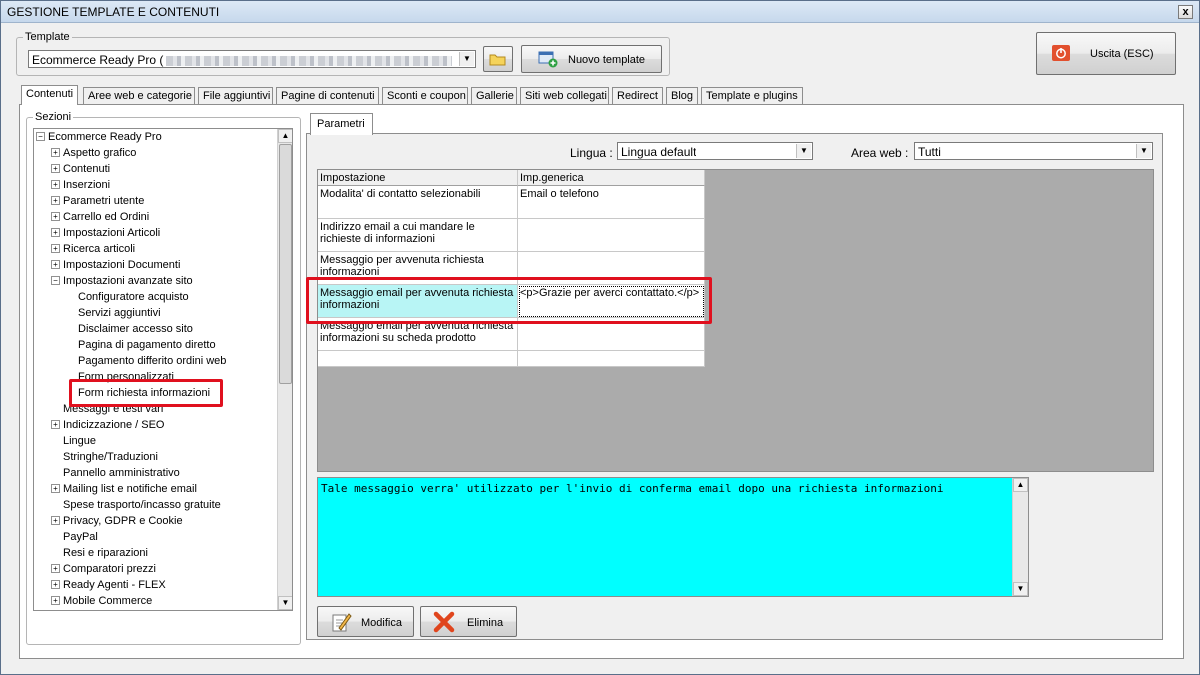  Describe the element at coordinates (418, 178) in the screenshot. I see `grid-header-setting: Impostazione` at that location.